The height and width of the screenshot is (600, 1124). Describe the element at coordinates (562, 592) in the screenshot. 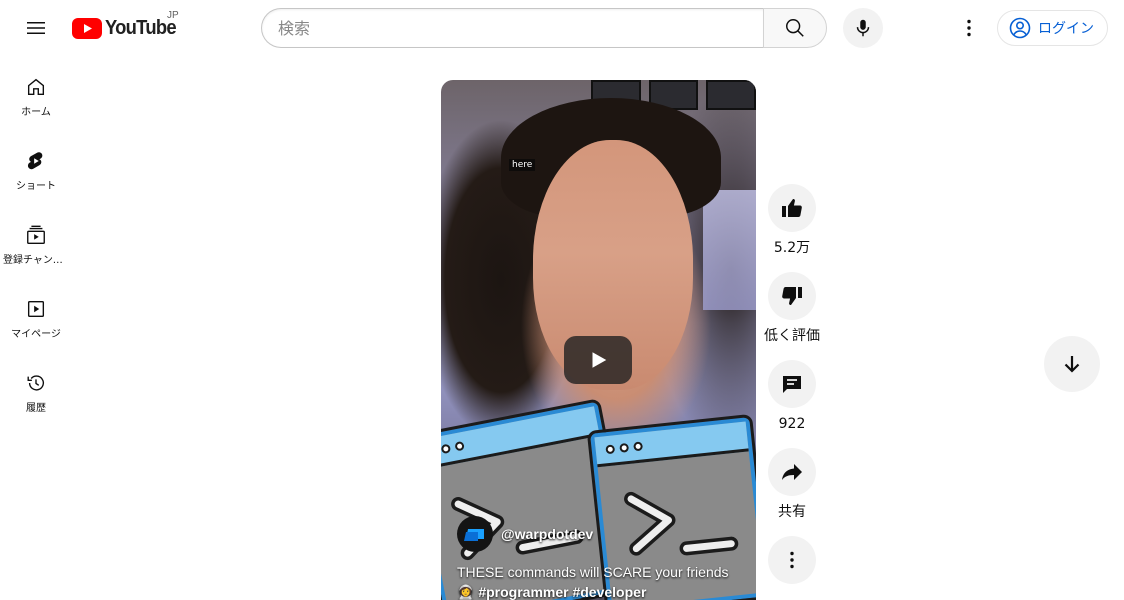

I see `video-hashtags: #programmer #developer` at that location.